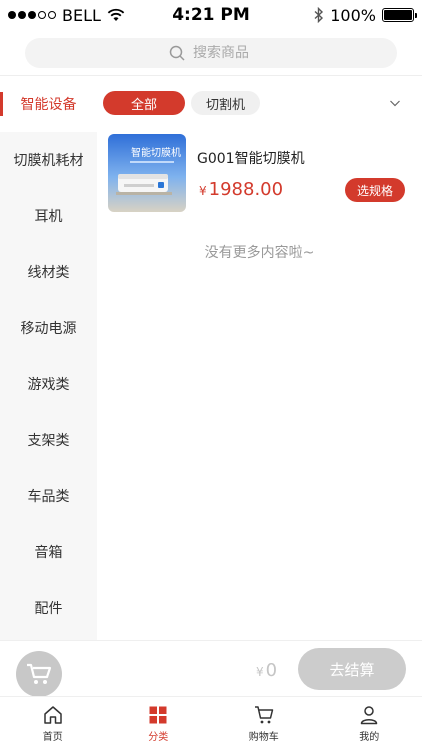 The width and height of the screenshot is (422, 750). What do you see at coordinates (369, 714) in the screenshot?
I see `profile-icon` at bounding box center [369, 714].